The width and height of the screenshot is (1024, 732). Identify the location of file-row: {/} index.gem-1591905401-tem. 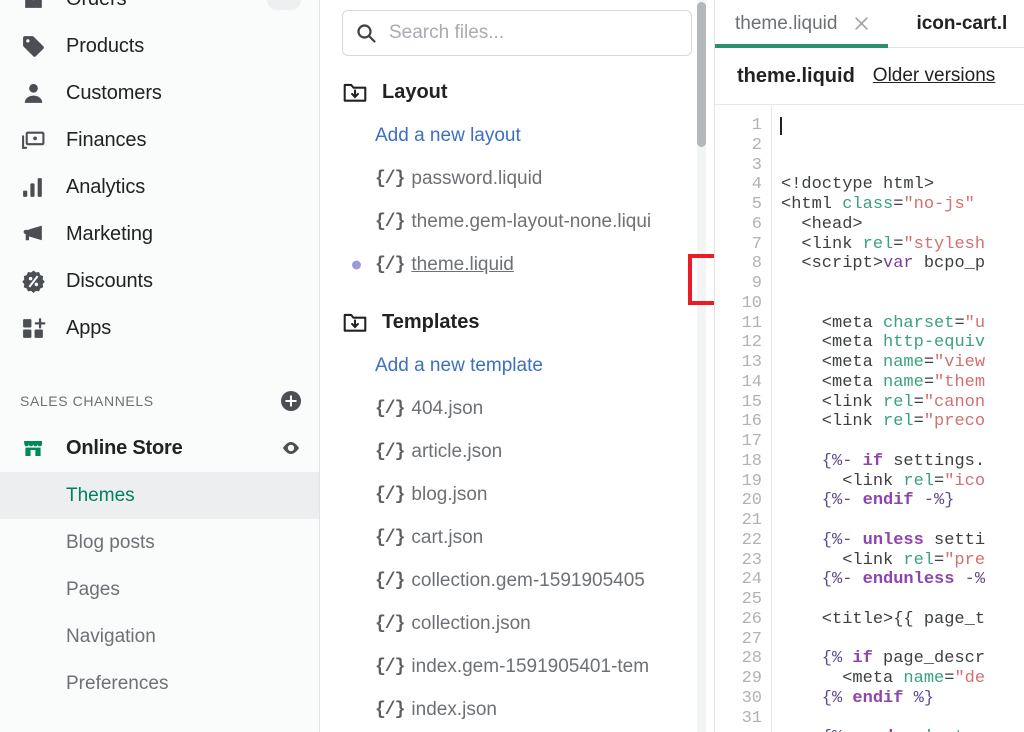
(517, 666).